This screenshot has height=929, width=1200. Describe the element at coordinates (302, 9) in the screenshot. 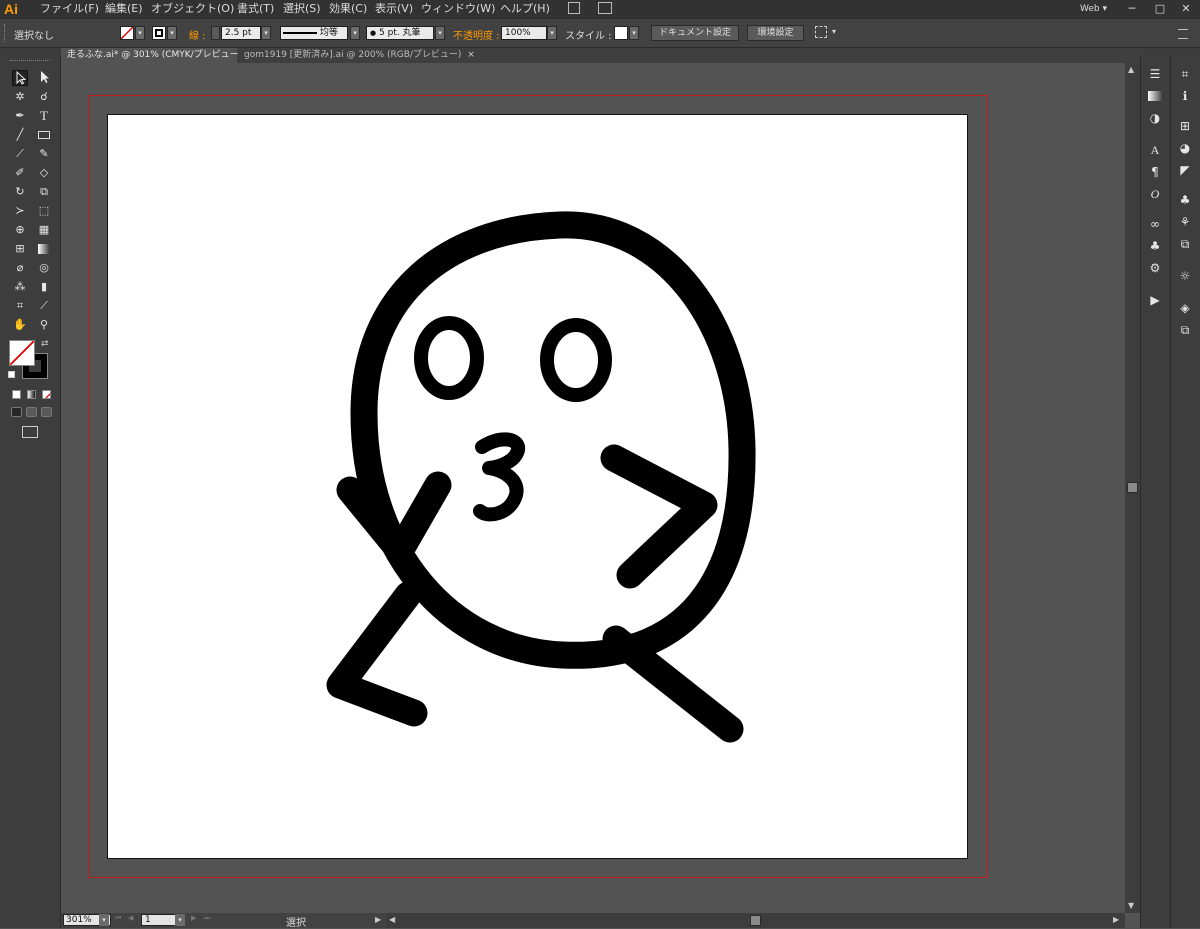

I see `menu-select: 選択(S)` at that location.